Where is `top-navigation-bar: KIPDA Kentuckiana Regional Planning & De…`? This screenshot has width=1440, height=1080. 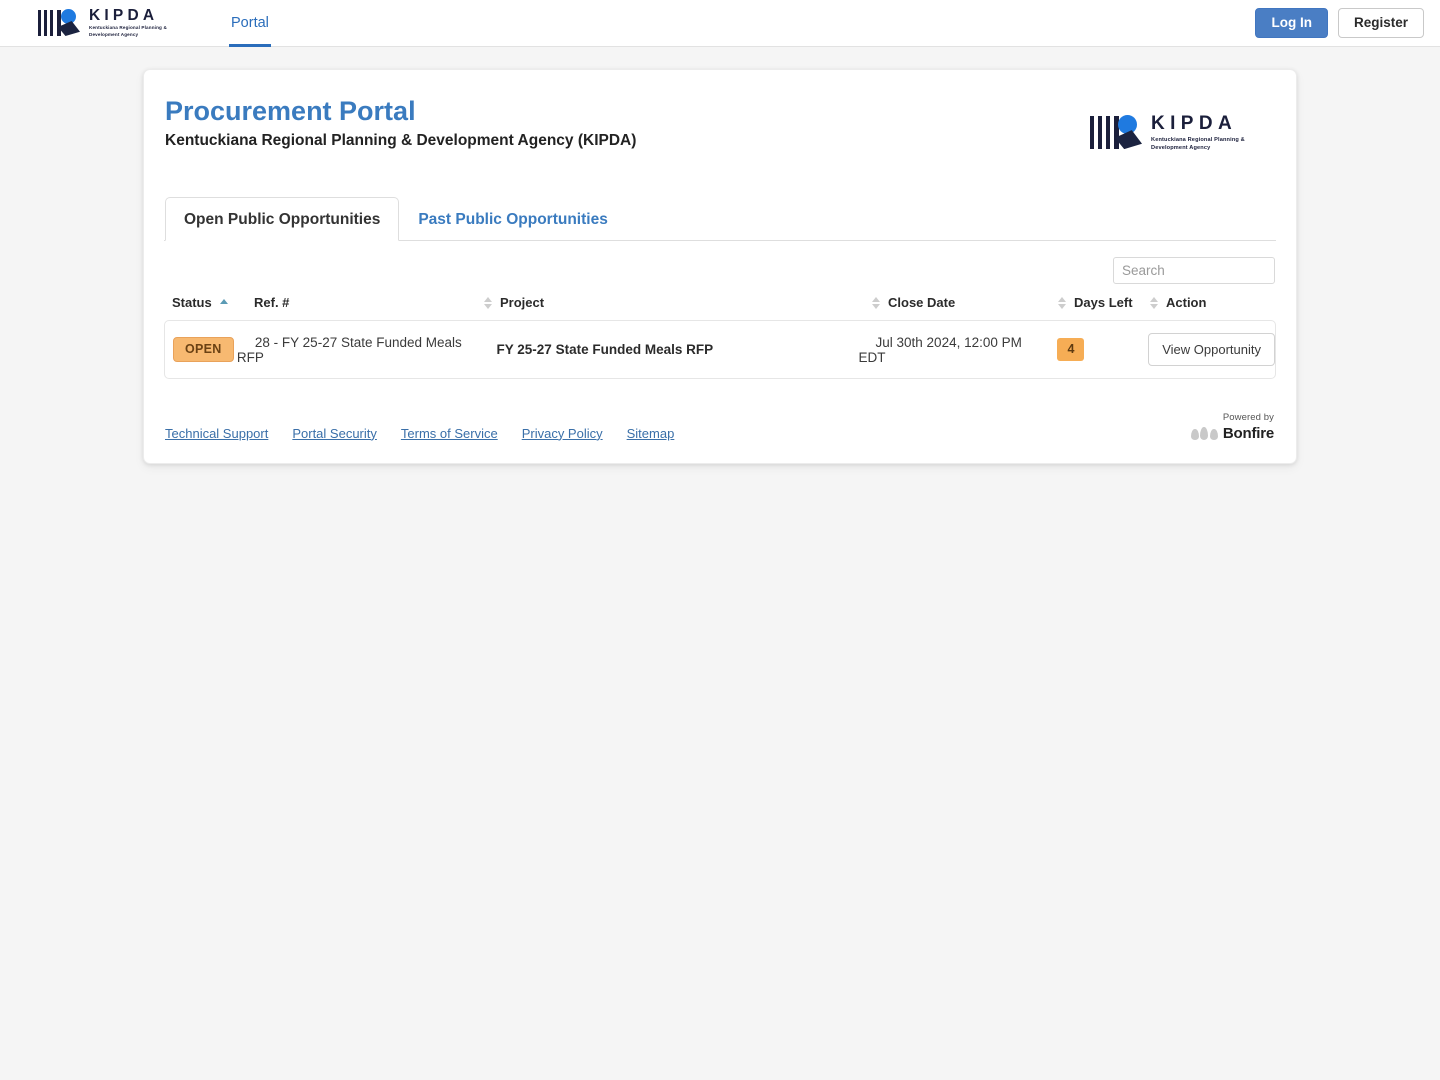
top-navigation-bar: KIPDA Kentuckiana Regional Planning & De… is located at coordinates (720, 23).